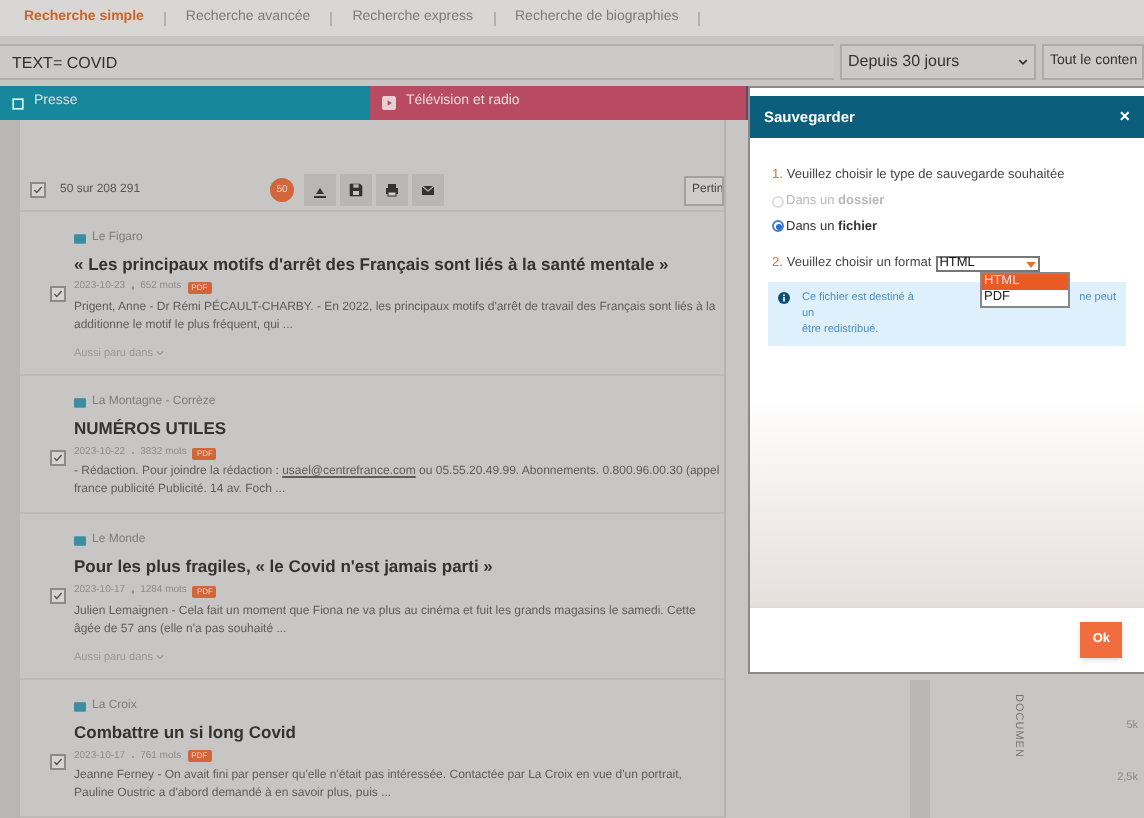 This screenshot has width=1144, height=818. Describe the element at coordinates (1030, 264) in the screenshot. I see `caret-icon` at that location.